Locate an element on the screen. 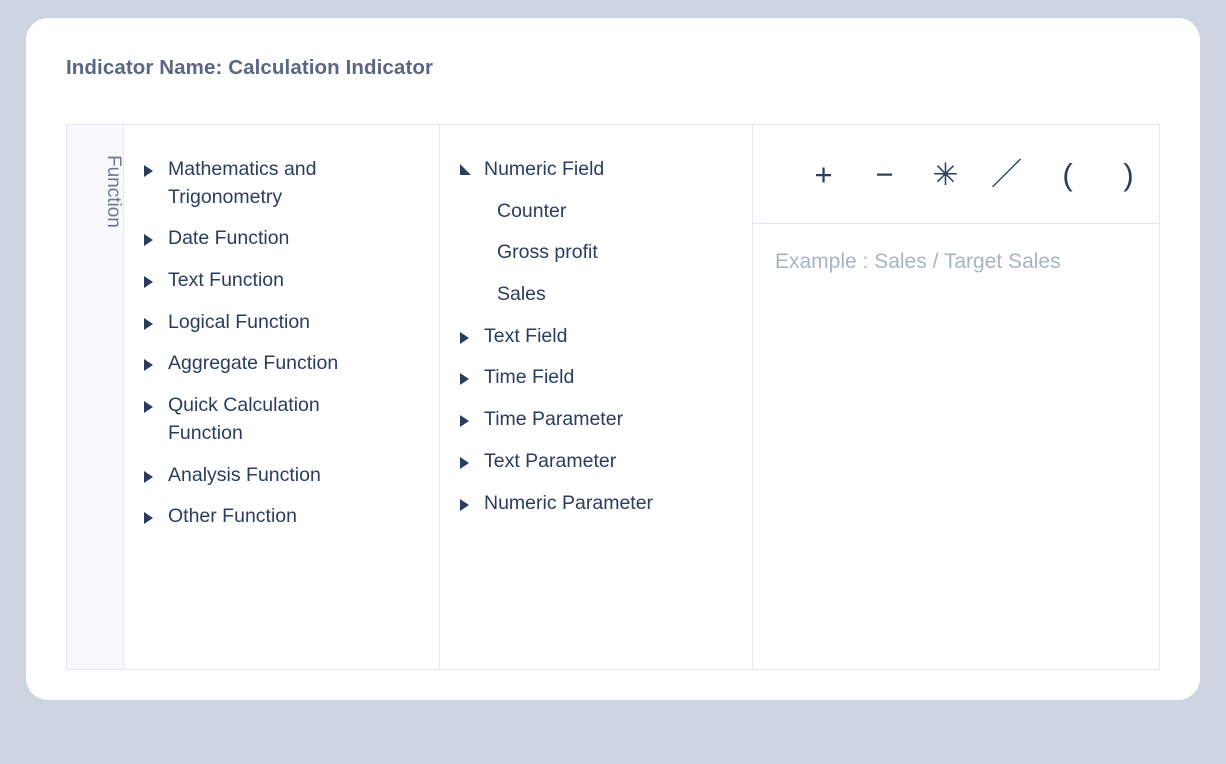  category-item: Other Function is located at coordinates (281, 517).